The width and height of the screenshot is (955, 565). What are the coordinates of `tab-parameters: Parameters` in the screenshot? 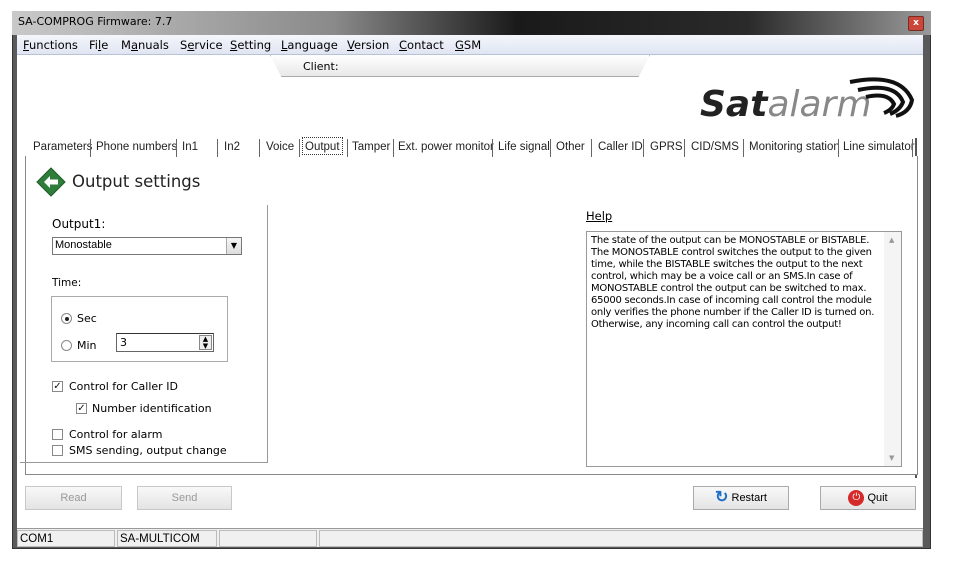 It's located at (62, 147).